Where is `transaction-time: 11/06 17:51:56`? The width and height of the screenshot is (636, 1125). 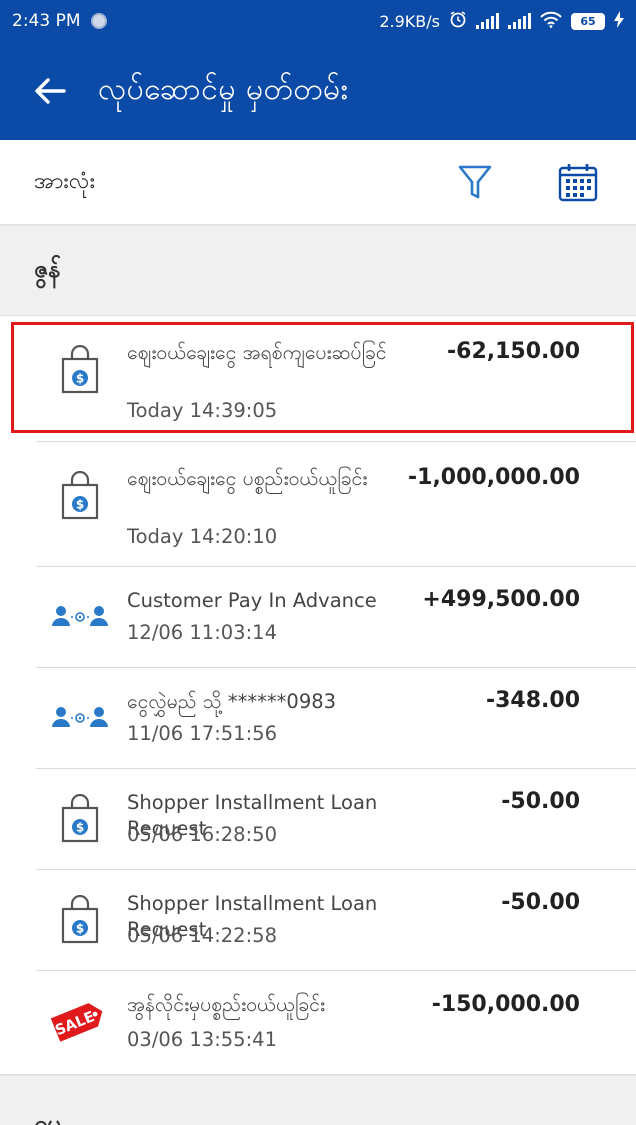 transaction-time: 11/06 17:51:56 is located at coordinates (202, 733).